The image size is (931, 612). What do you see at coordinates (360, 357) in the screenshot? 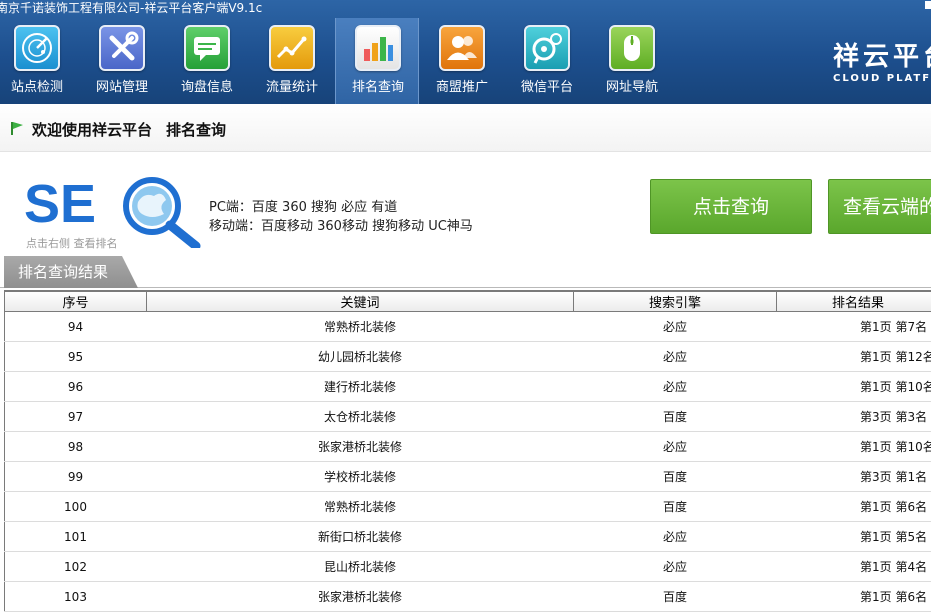
I see `cell-keyword: 幼儿园桥北装修` at bounding box center [360, 357].